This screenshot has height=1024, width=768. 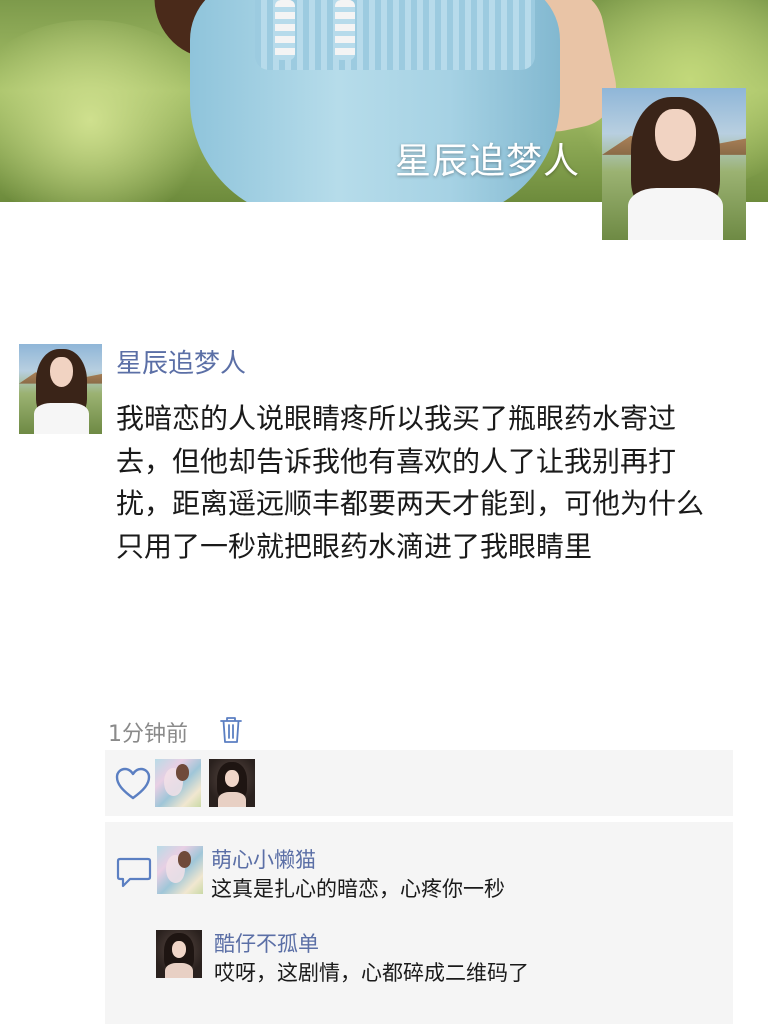 I want to click on post-timestamp: 1分钟前, so click(x=148, y=734).